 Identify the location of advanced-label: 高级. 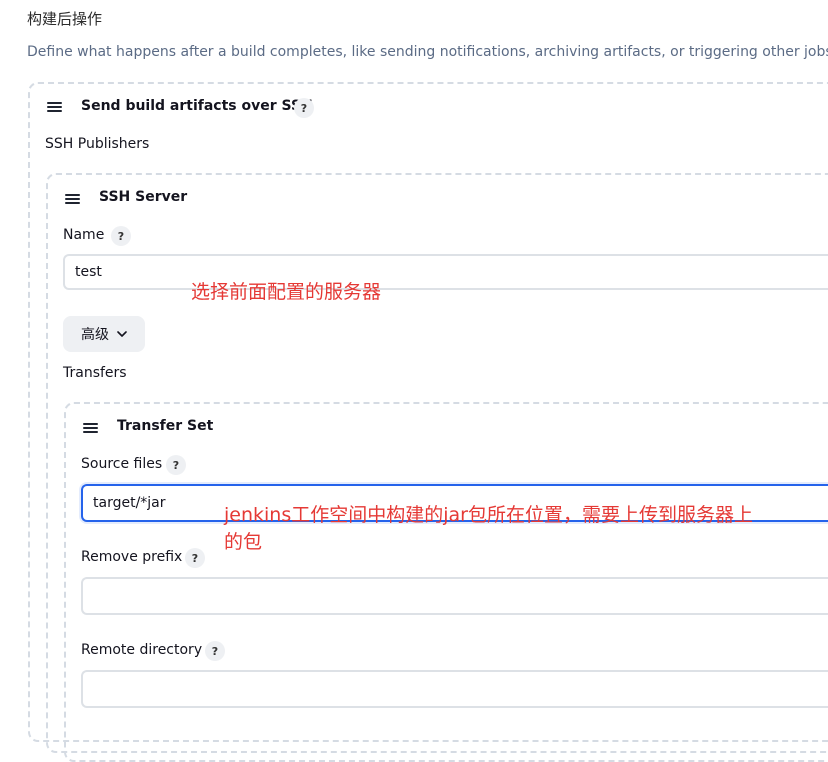
(95, 335).